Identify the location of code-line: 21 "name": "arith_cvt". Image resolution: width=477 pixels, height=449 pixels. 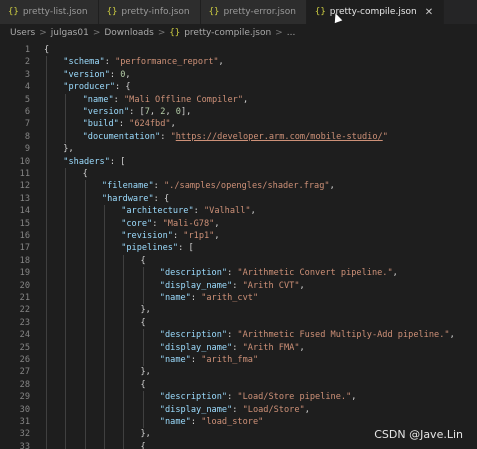
(238, 298).